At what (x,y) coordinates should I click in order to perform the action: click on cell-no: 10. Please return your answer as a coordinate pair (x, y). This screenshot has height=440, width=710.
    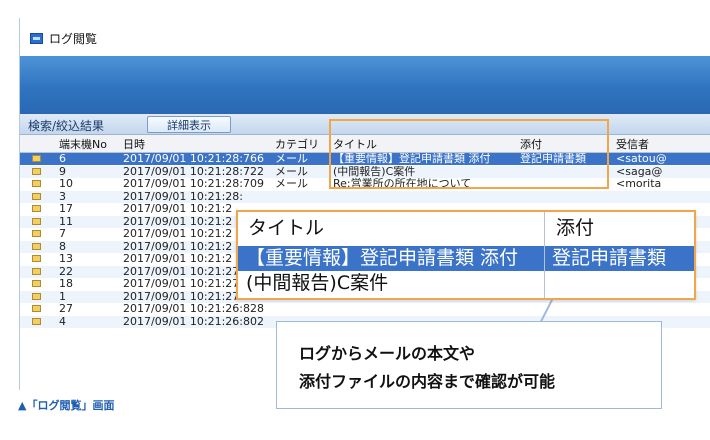
    Looking at the image, I should click on (66, 184).